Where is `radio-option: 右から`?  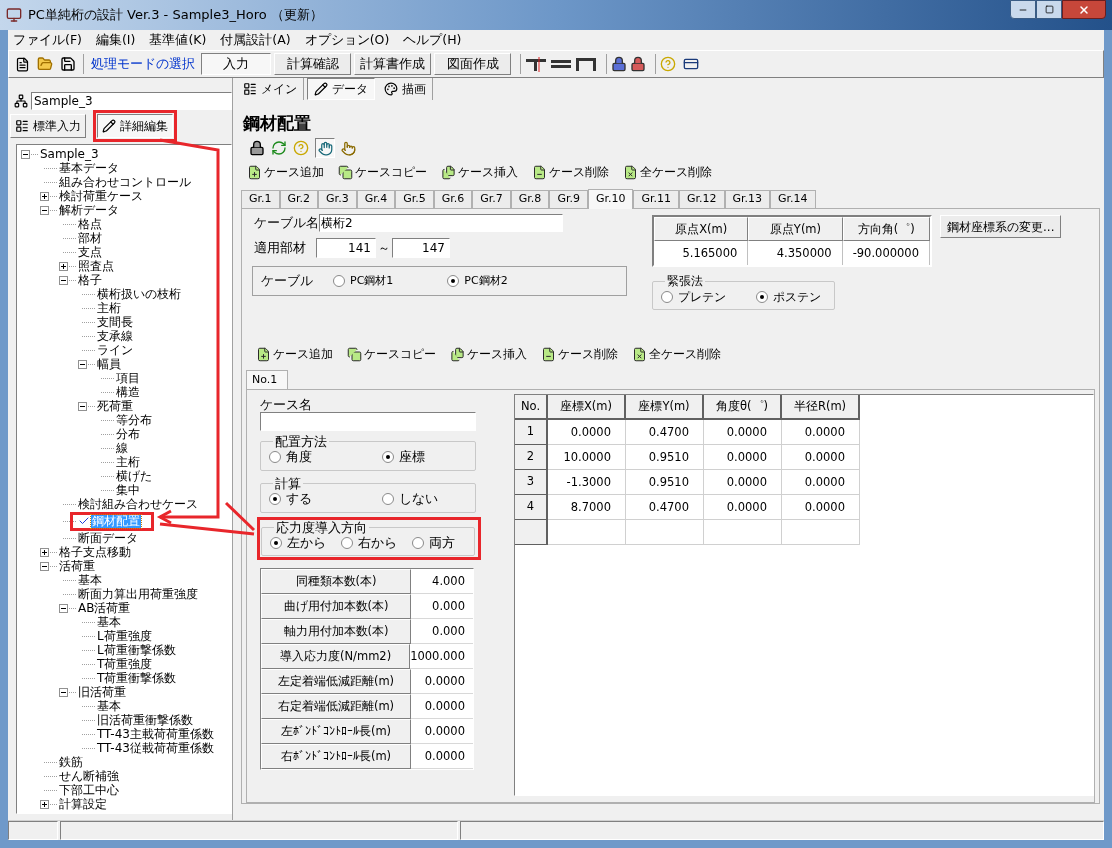 radio-option: 右から is located at coordinates (369, 543).